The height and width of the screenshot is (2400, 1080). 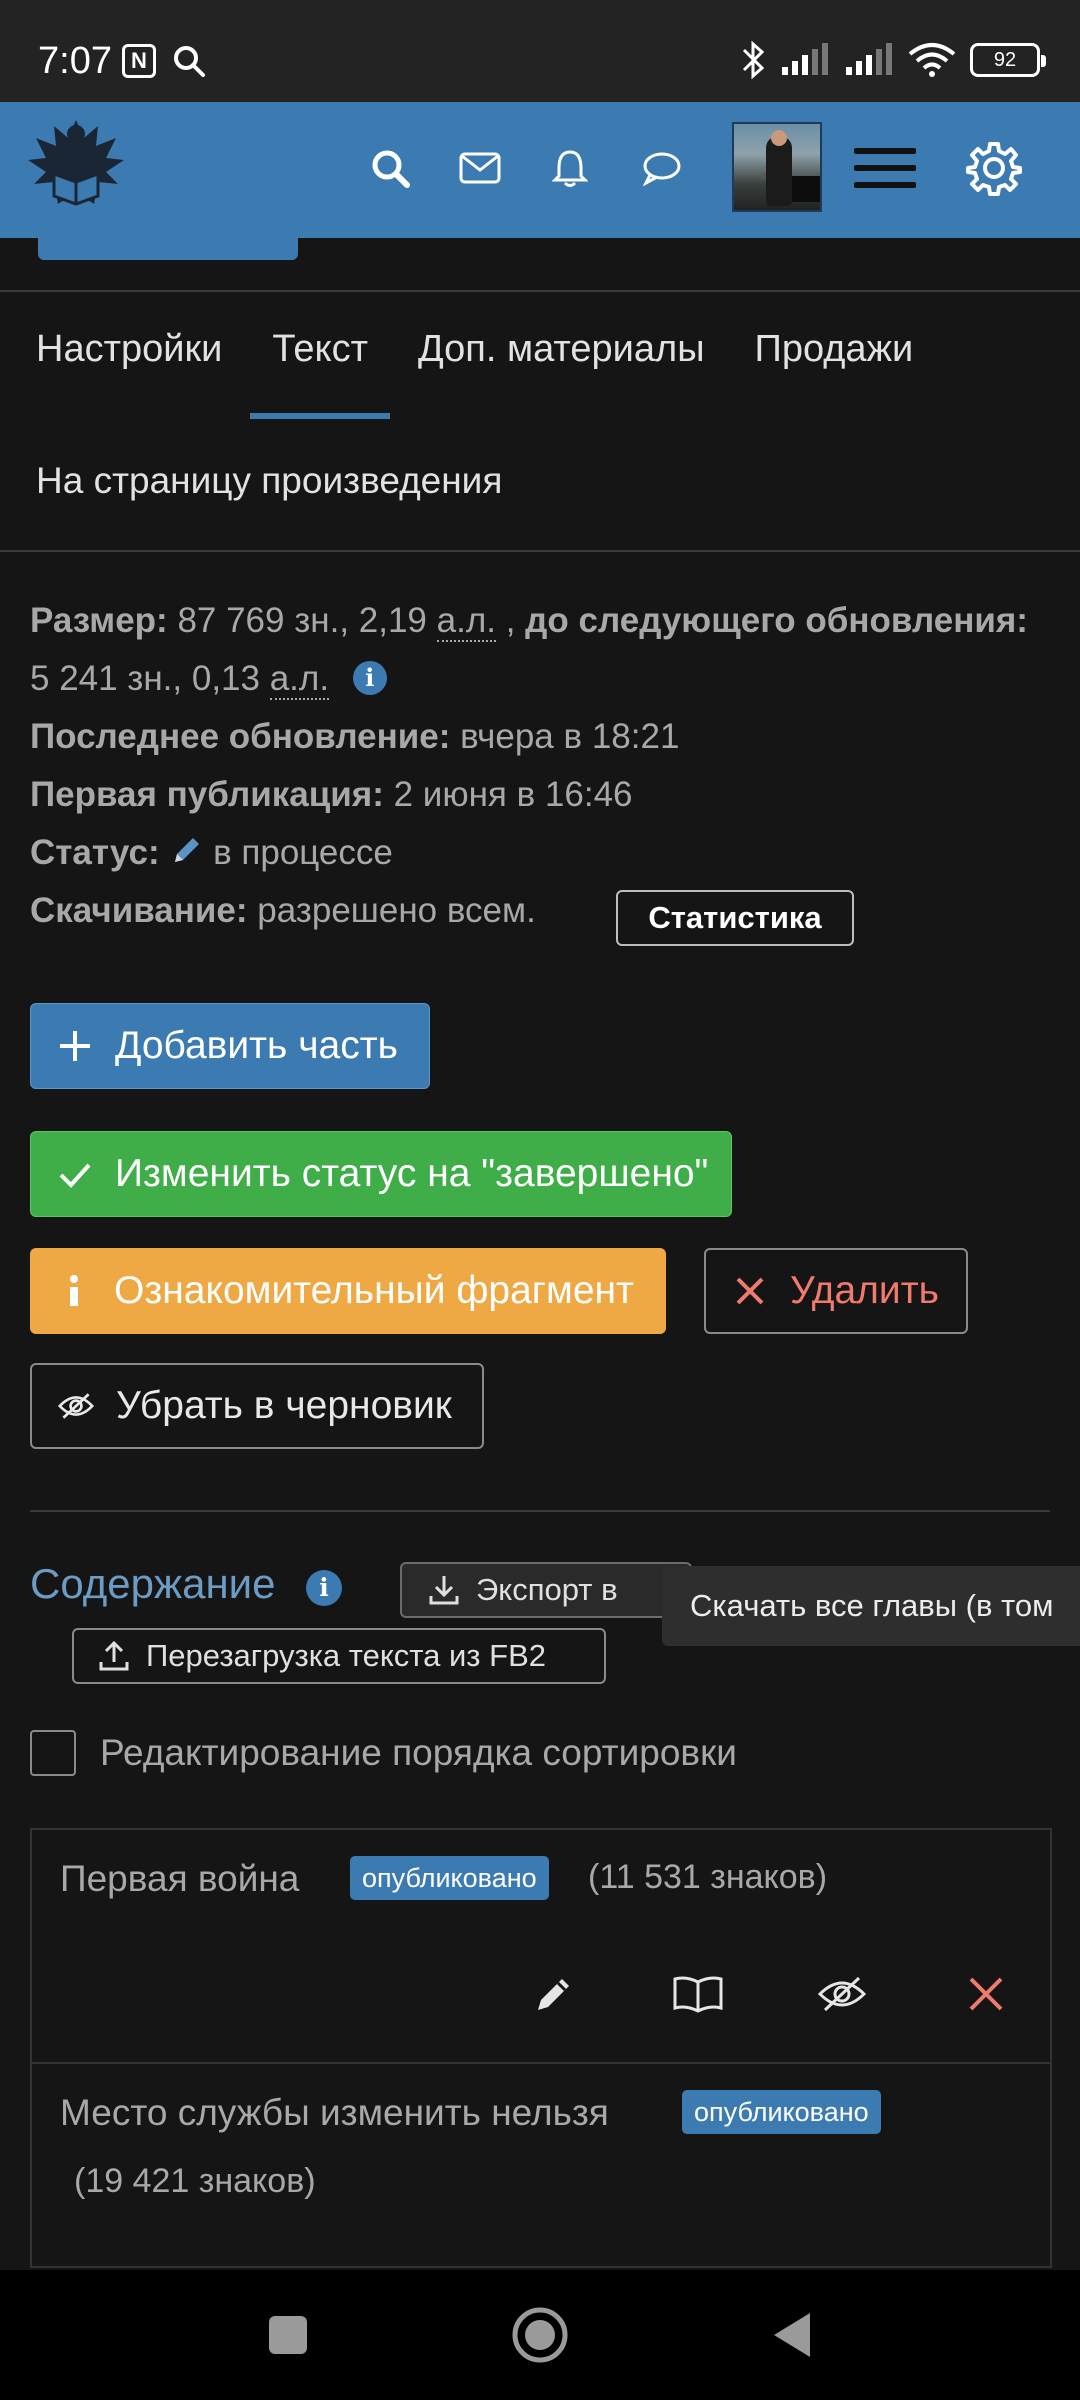 What do you see at coordinates (75, 61) in the screenshot?
I see `status-time: 7:07` at bounding box center [75, 61].